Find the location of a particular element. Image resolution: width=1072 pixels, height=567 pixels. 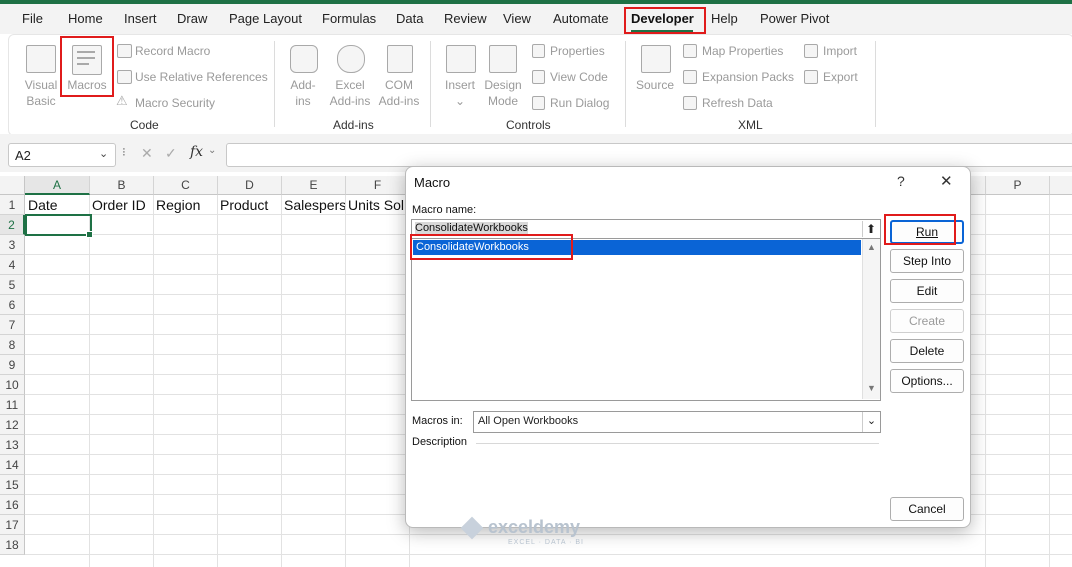

row-header: 18 is located at coordinates (12, 545).